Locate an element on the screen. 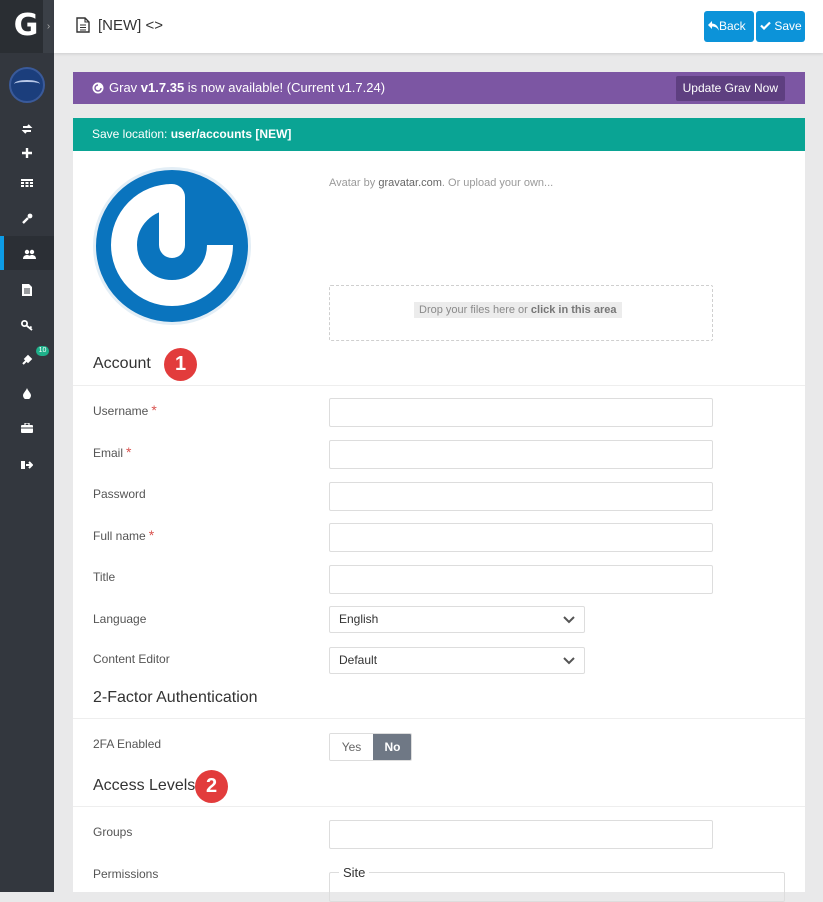 This screenshot has height=902, width=823. email-label-text: Email is located at coordinates (108, 453).